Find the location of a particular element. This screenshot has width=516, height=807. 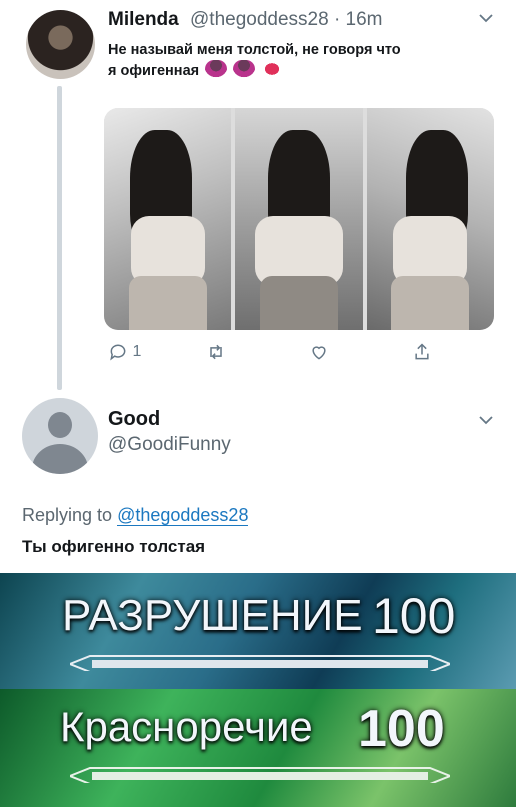

display-name: Milenda is located at coordinates (143, 20).